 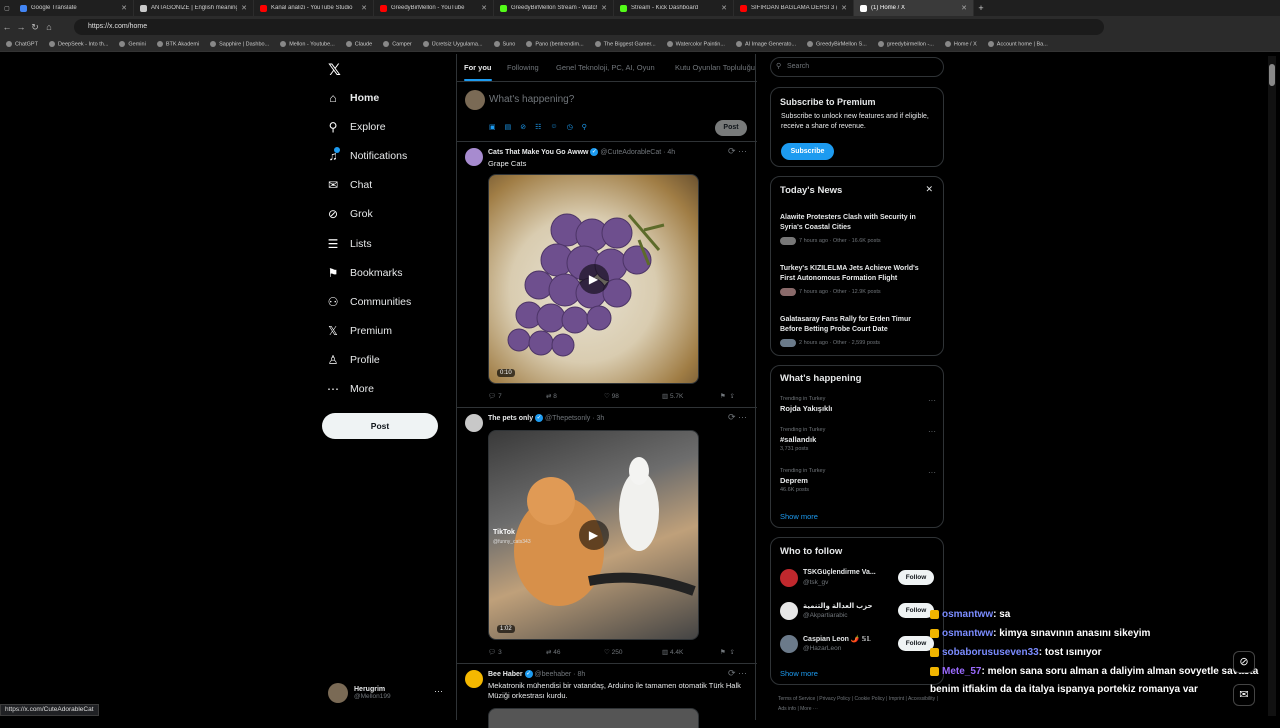 I want to click on tweet-image, so click(x=593, y=718).